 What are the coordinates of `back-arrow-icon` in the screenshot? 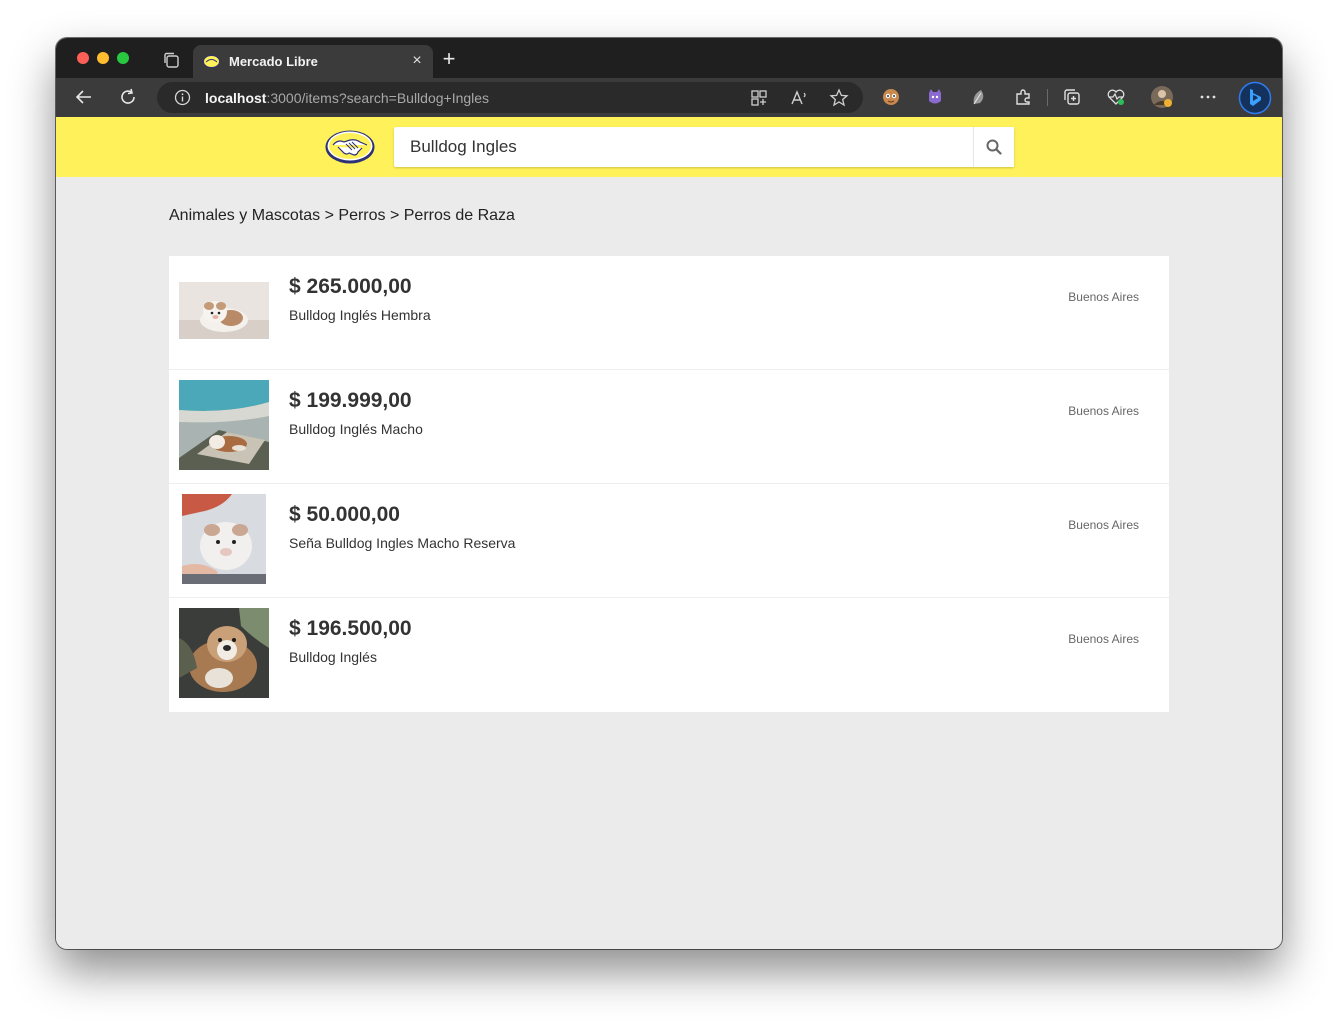 It's located at (84, 97).